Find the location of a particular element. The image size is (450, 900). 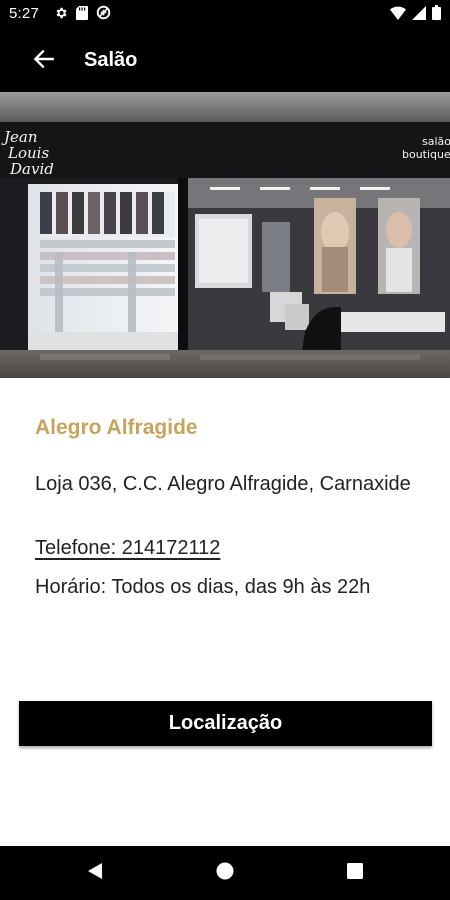

status-time: 5:27 is located at coordinates (24, 13).